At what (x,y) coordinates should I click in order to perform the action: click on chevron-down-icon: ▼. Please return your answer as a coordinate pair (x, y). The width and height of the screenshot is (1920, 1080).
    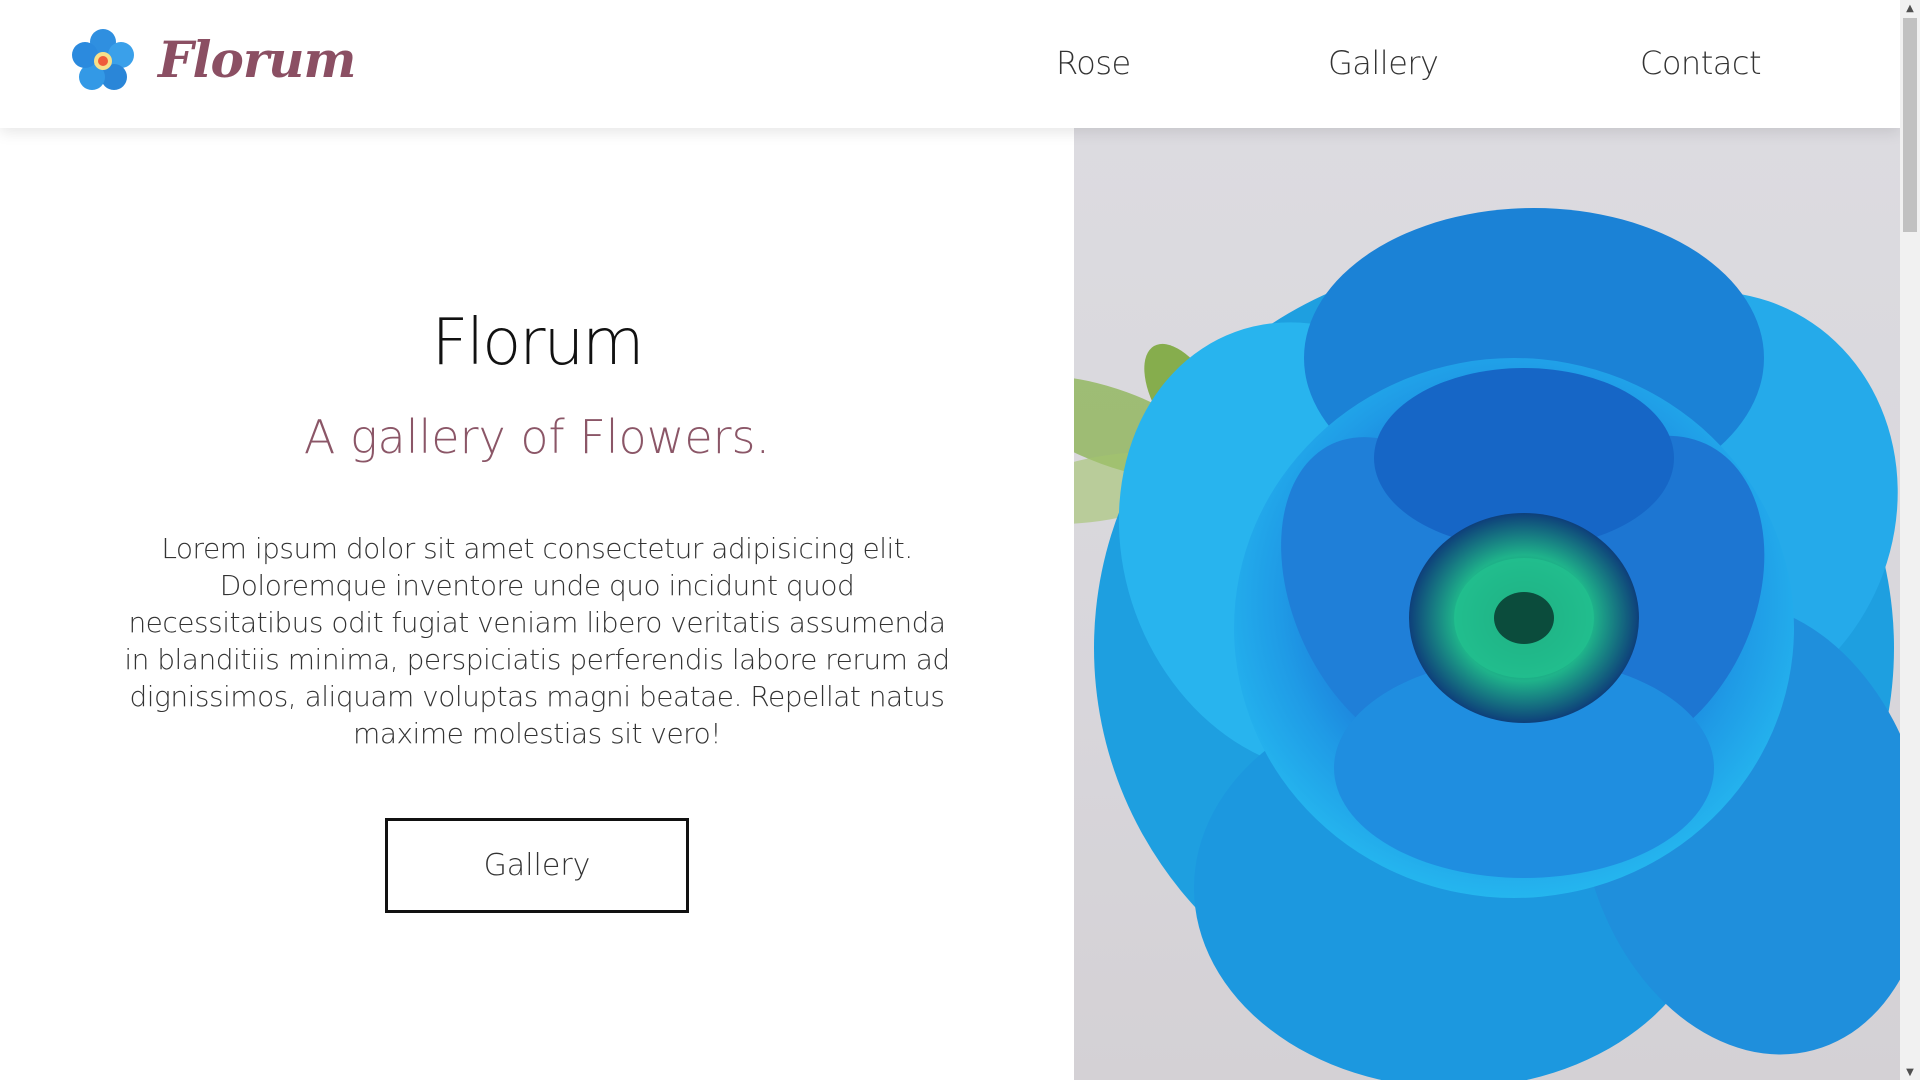
    Looking at the image, I should click on (1910, 1072).